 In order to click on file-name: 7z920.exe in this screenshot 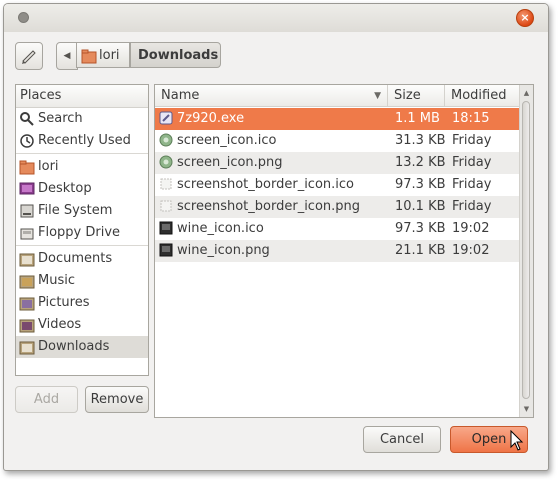, I will do `click(211, 118)`.